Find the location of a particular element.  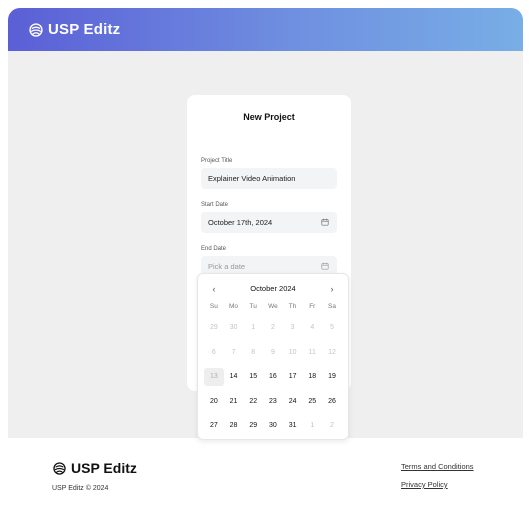

calendar-day: 4 is located at coordinates (312, 328).